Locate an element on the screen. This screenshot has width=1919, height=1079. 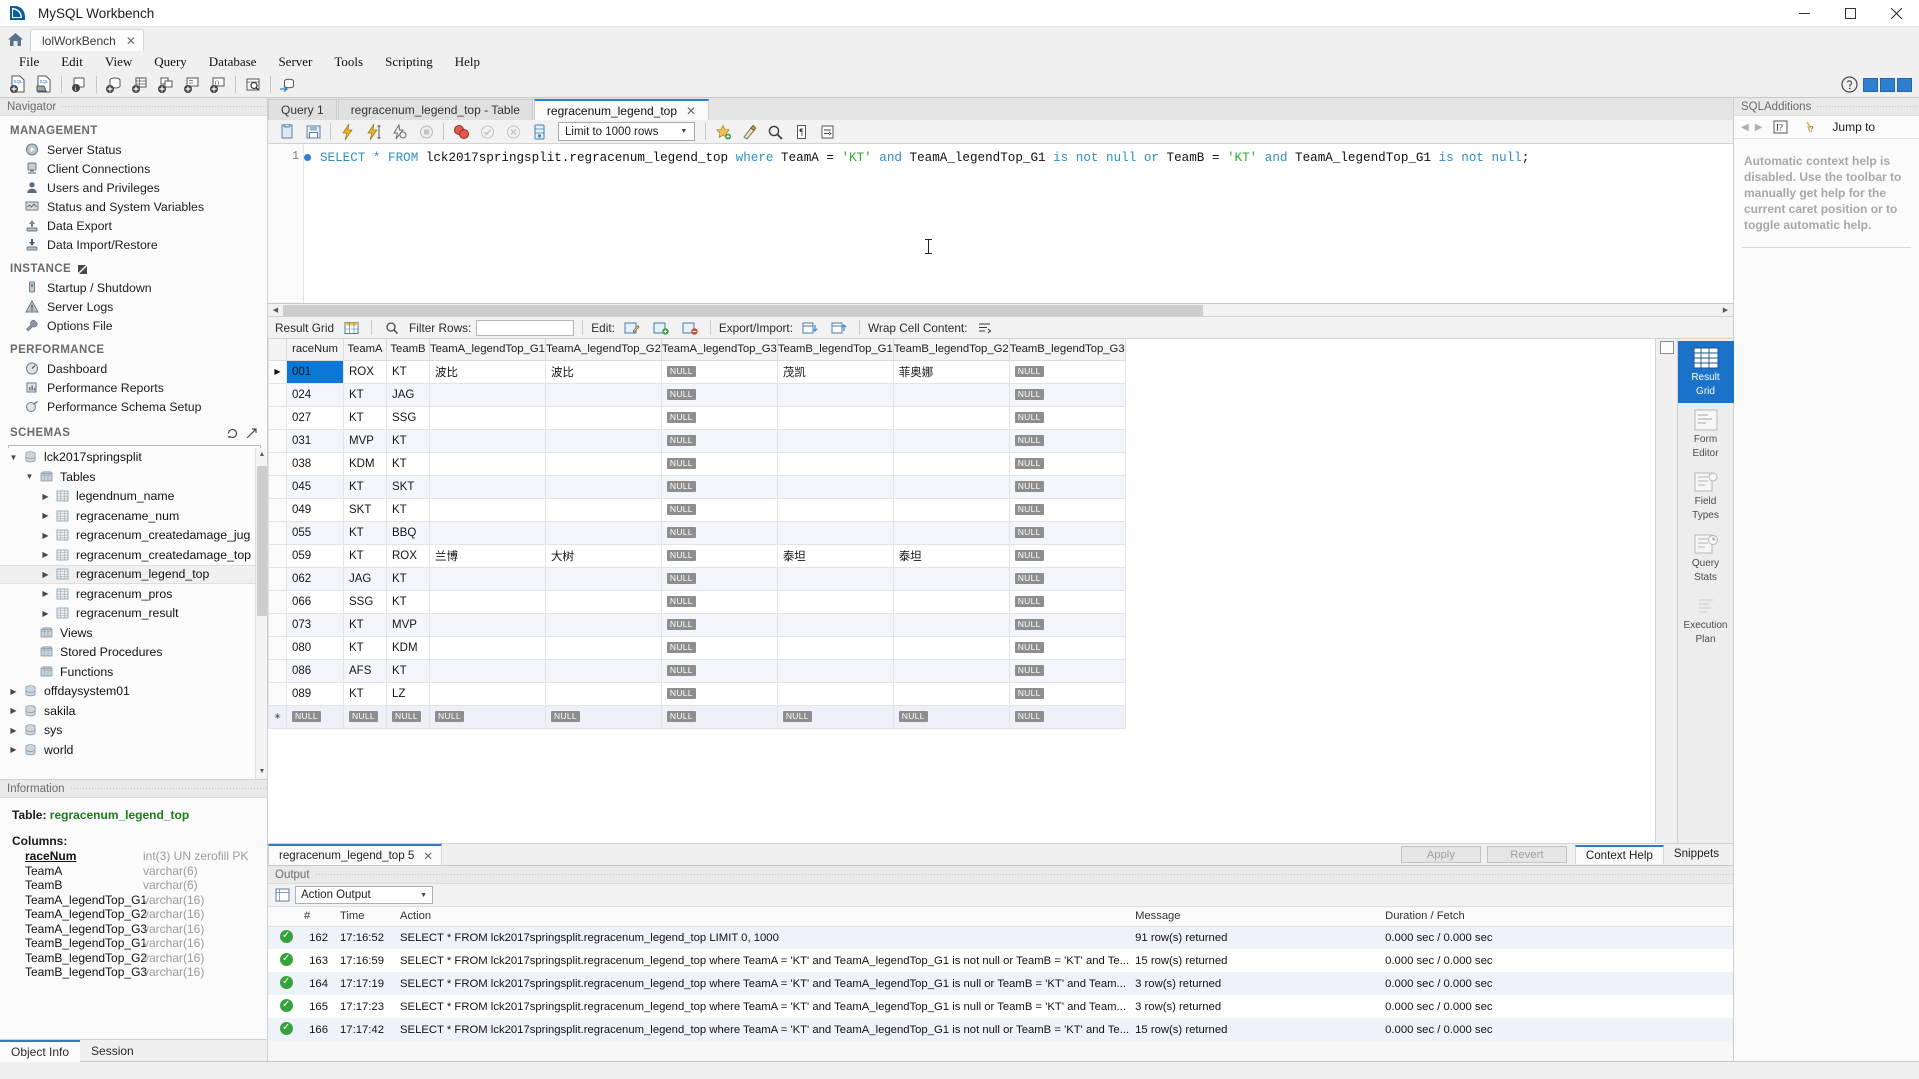
menu-edit: Edit is located at coordinates (72, 62).